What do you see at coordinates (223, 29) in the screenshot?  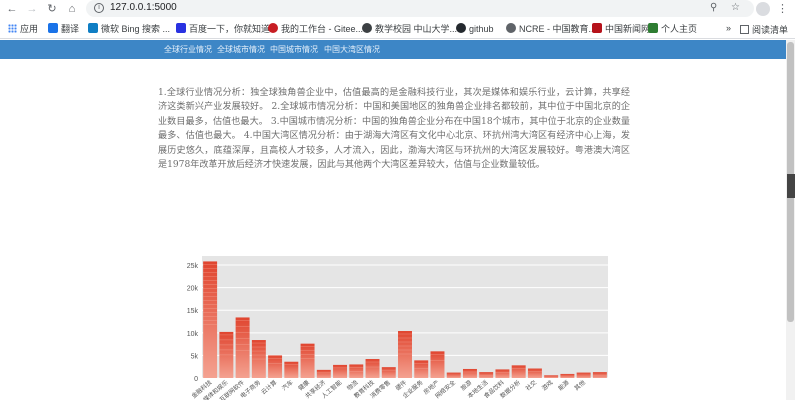 I see `bookmark-baidu: 百度一下，你就知道` at bounding box center [223, 29].